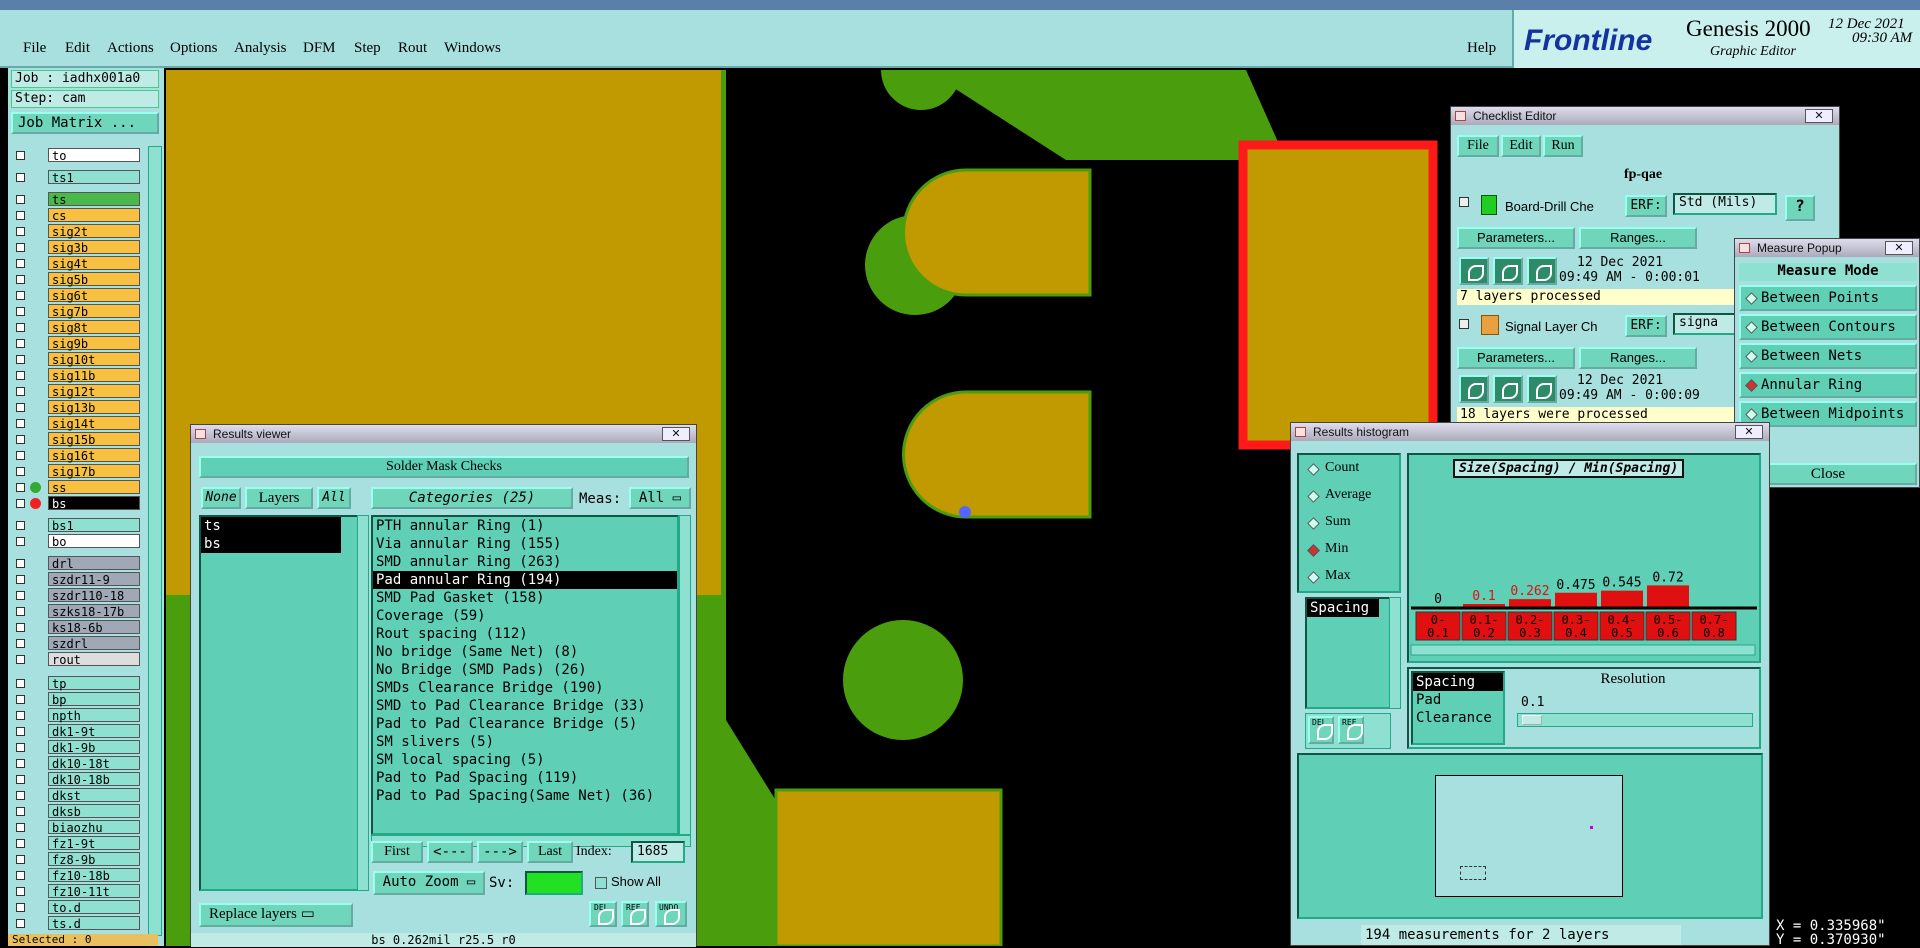 The height and width of the screenshot is (948, 1920). What do you see at coordinates (1800, 208) in the screenshot?
I see `row1-help-button: ?` at bounding box center [1800, 208].